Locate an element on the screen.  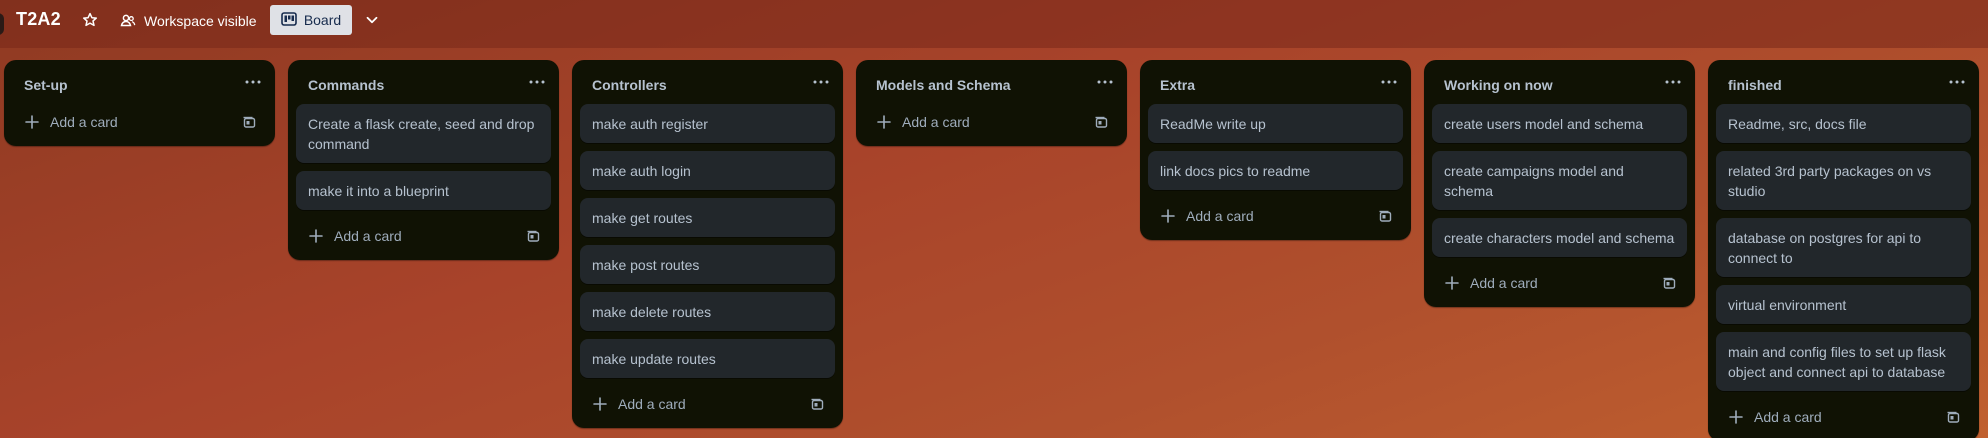
list-header: Controllers is located at coordinates (707, 82).